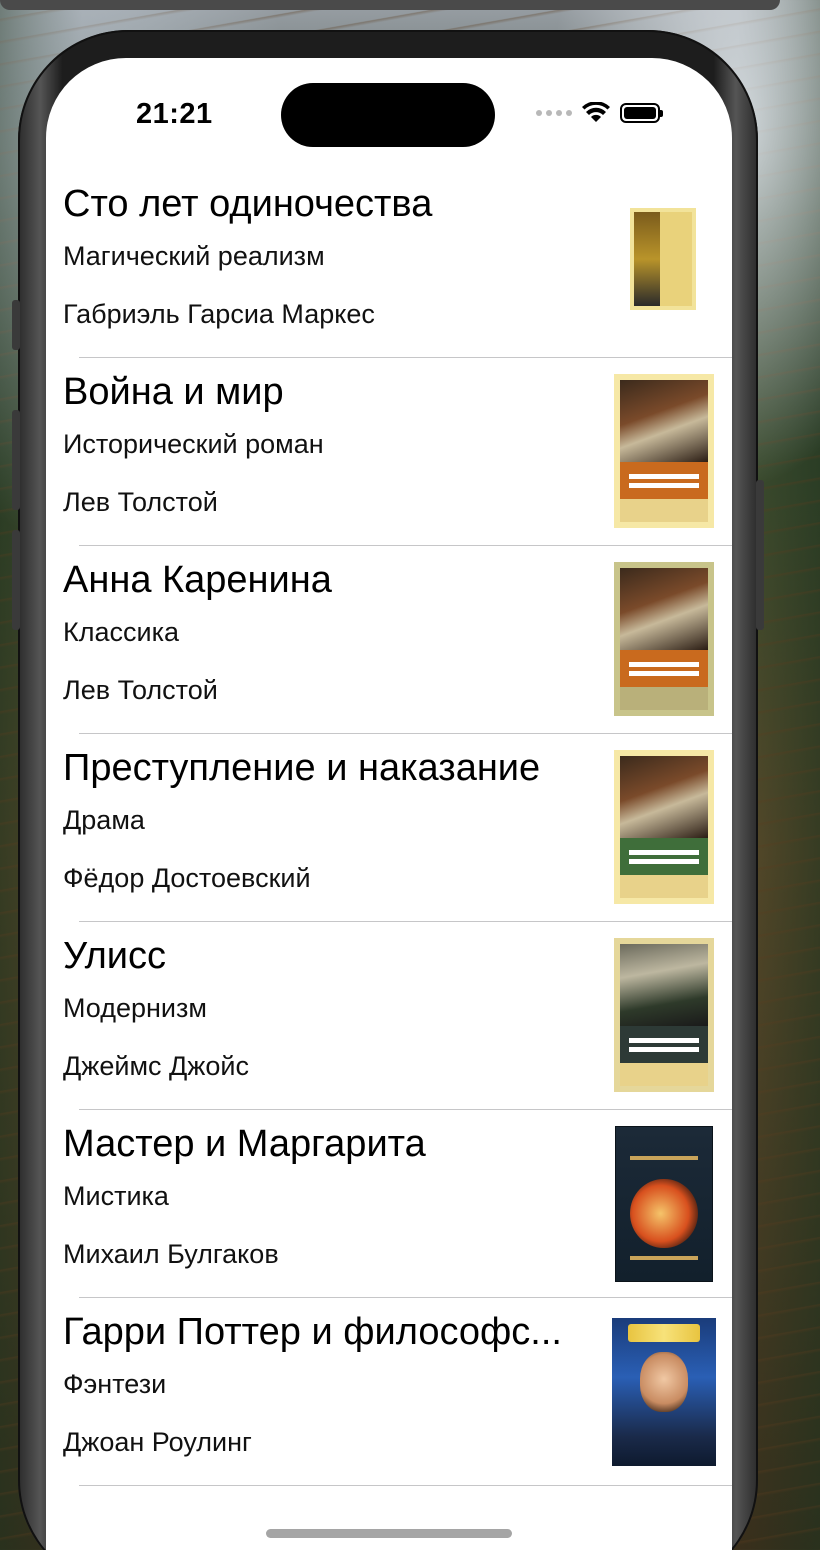 This screenshot has height=1550, width=820. Describe the element at coordinates (197, 580) in the screenshot. I see `book-title: Анна Каренина` at that location.